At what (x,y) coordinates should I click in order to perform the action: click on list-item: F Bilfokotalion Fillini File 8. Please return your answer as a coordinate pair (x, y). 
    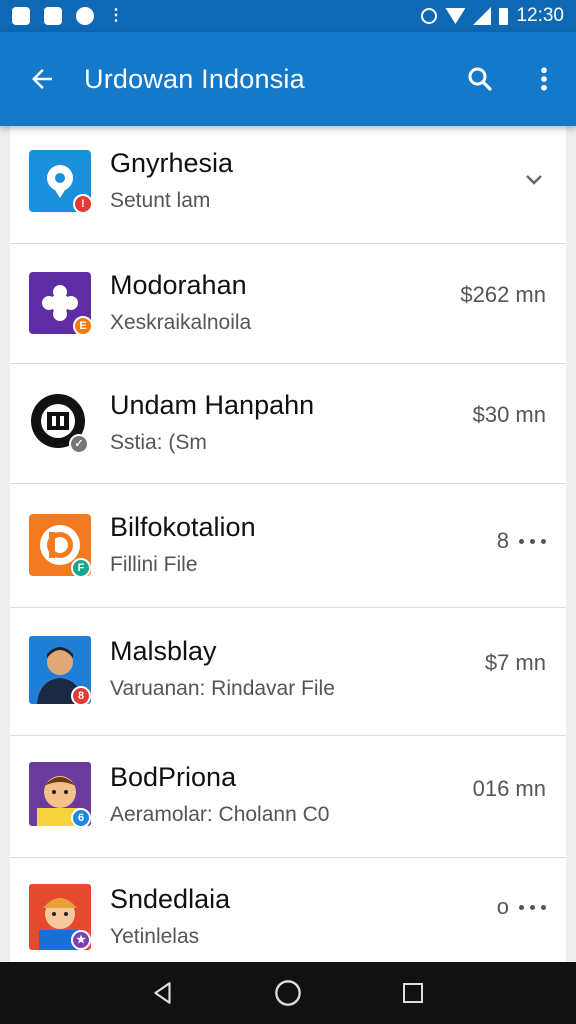
    Looking at the image, I should click on (288, 546).